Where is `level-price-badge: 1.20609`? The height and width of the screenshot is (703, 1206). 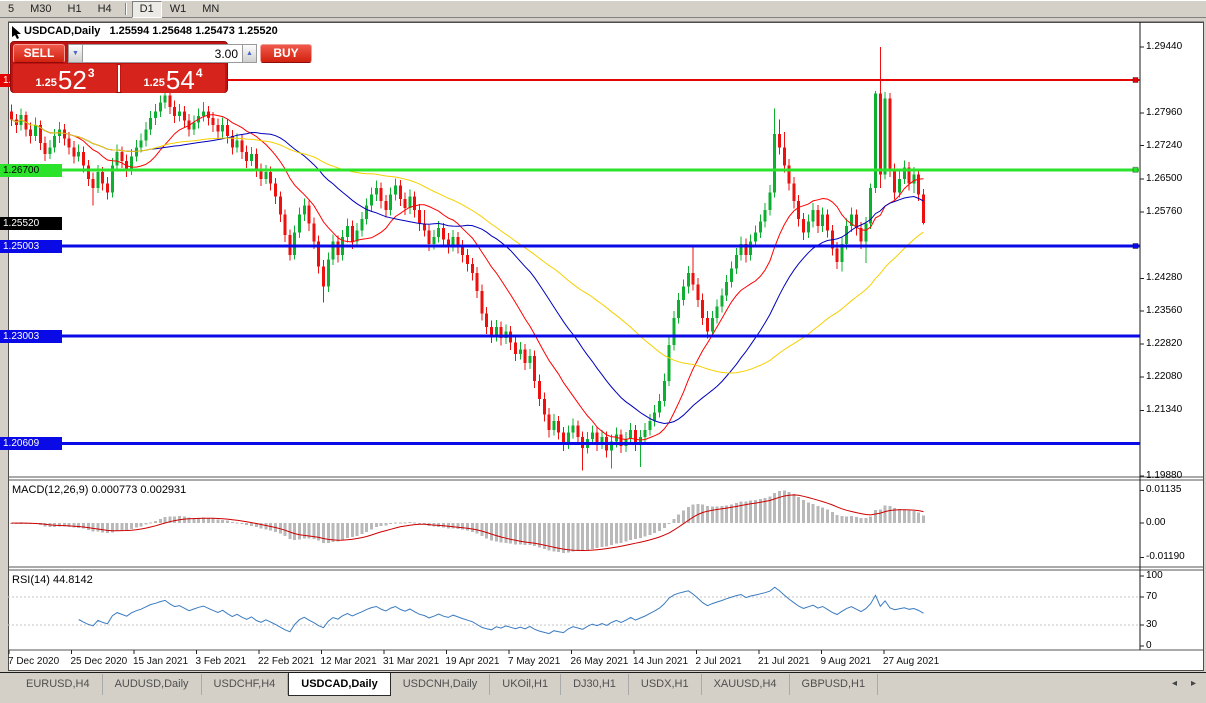 level-price-badge: 1.20609 is located at coordinates (31, 444).